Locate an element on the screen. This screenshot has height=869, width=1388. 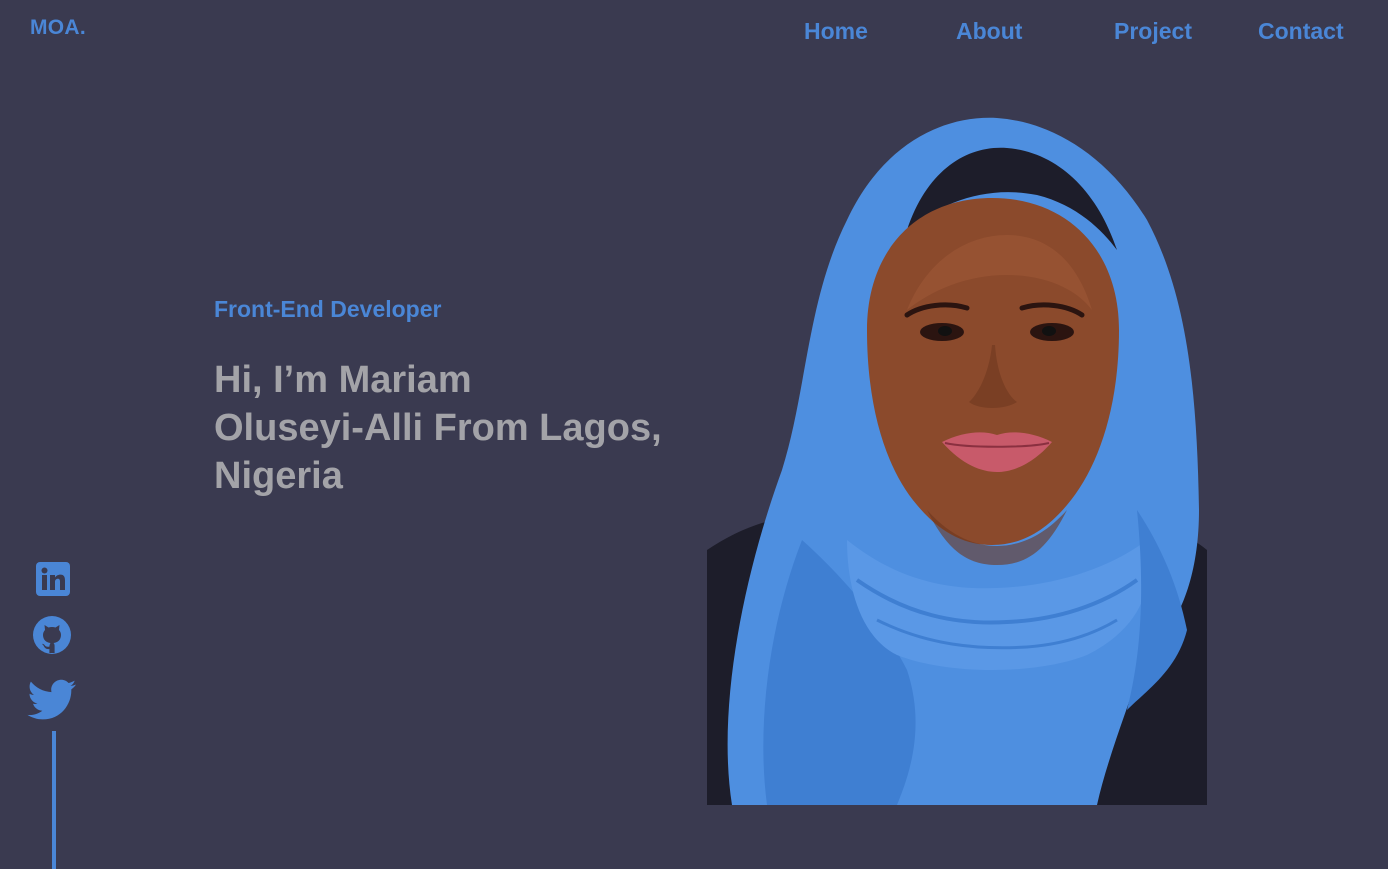
linkedin-link is located at coordinates (53, 579).